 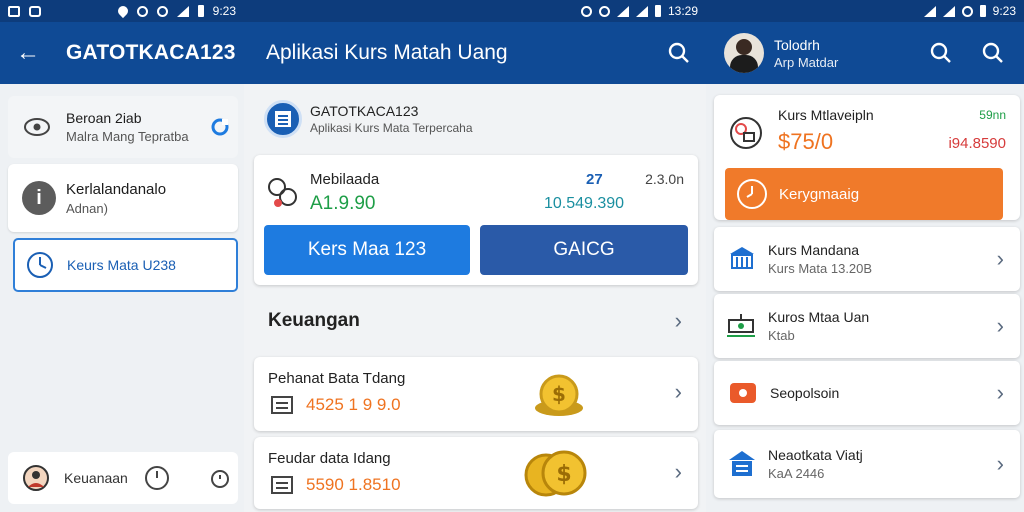 I want to click on sync-icon, so click(x=142, y=11).